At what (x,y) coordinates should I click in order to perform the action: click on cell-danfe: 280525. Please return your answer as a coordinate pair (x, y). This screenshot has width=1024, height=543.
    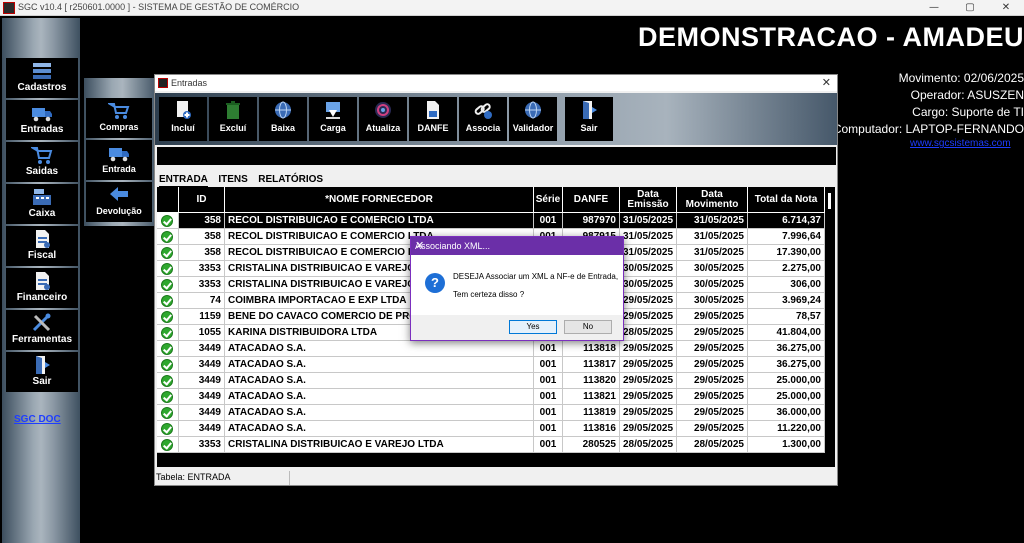
    Looking at the image, I should click on (591, 445).